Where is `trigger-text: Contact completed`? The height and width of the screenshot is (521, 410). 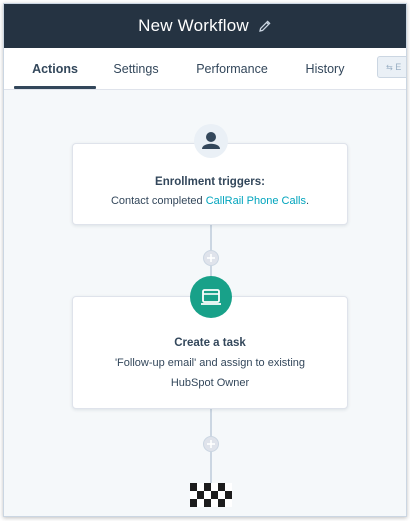
trigger-text: Contact completed is located at coordinates (158, 201).